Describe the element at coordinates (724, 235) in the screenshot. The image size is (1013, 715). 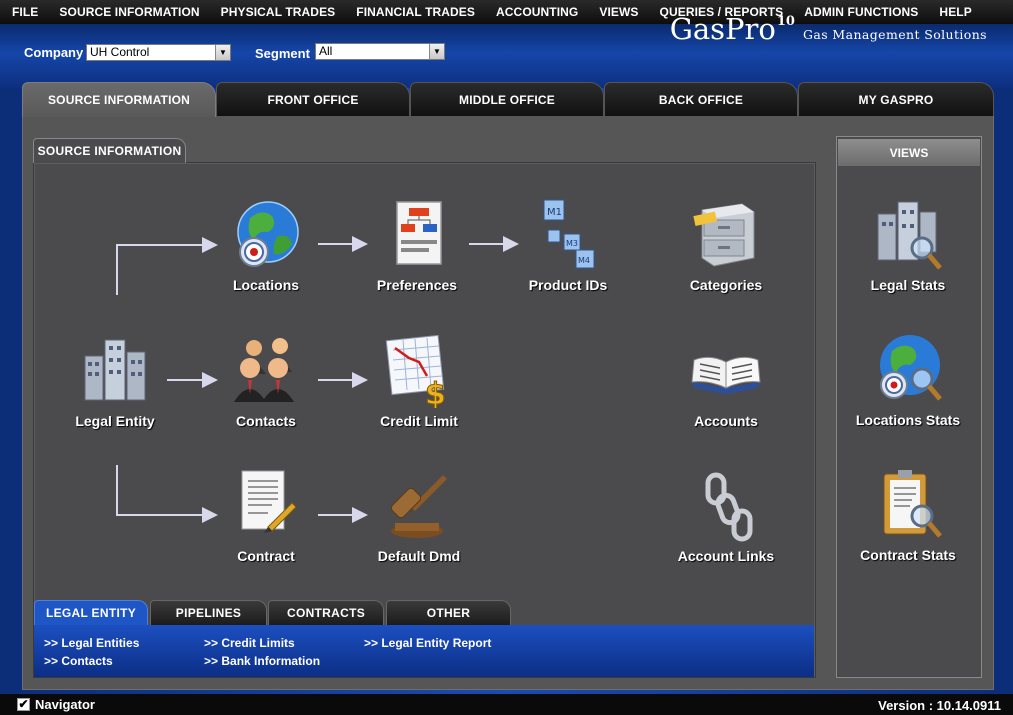
I see `file-cabinet-icon` at that location.